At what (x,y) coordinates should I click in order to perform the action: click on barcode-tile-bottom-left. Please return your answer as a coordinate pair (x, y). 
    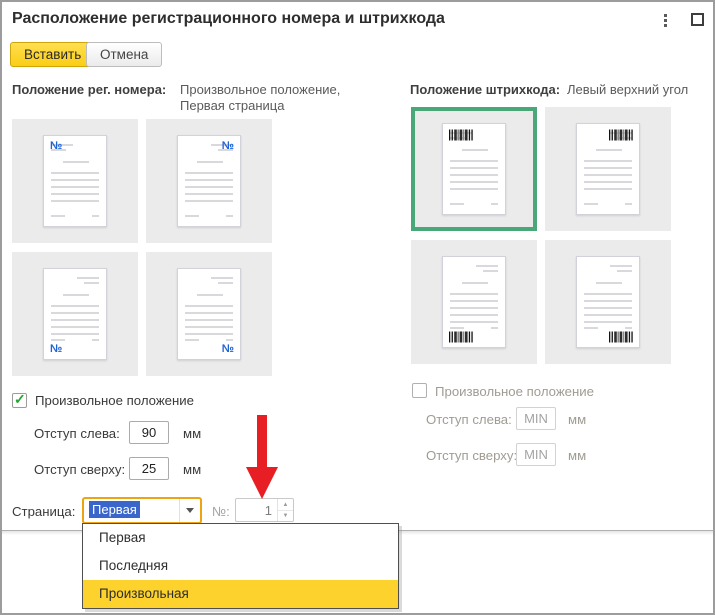
    Looking at the image, I should click on (474, 302).